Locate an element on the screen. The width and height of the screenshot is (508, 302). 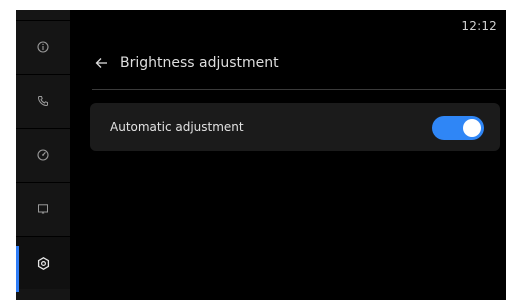
status-time: 12:12 is located at coordinates (479, 26).